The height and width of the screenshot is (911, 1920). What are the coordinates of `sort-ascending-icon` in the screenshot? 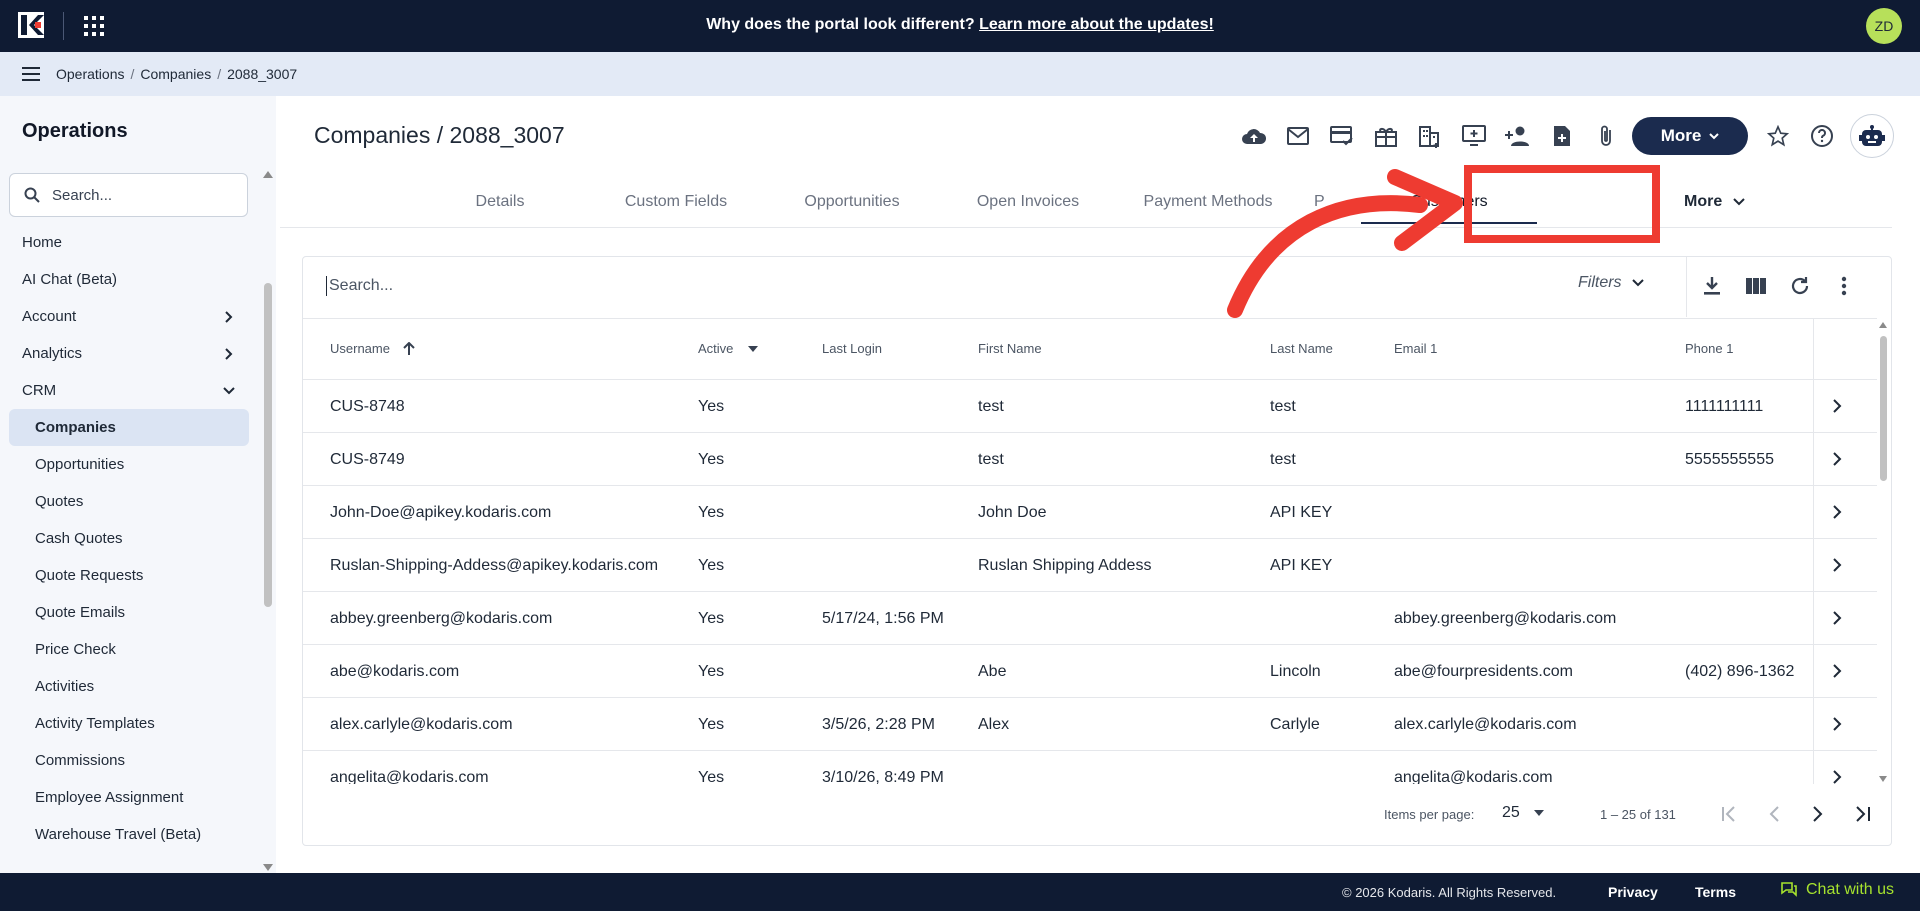 It's located at (409, 348).